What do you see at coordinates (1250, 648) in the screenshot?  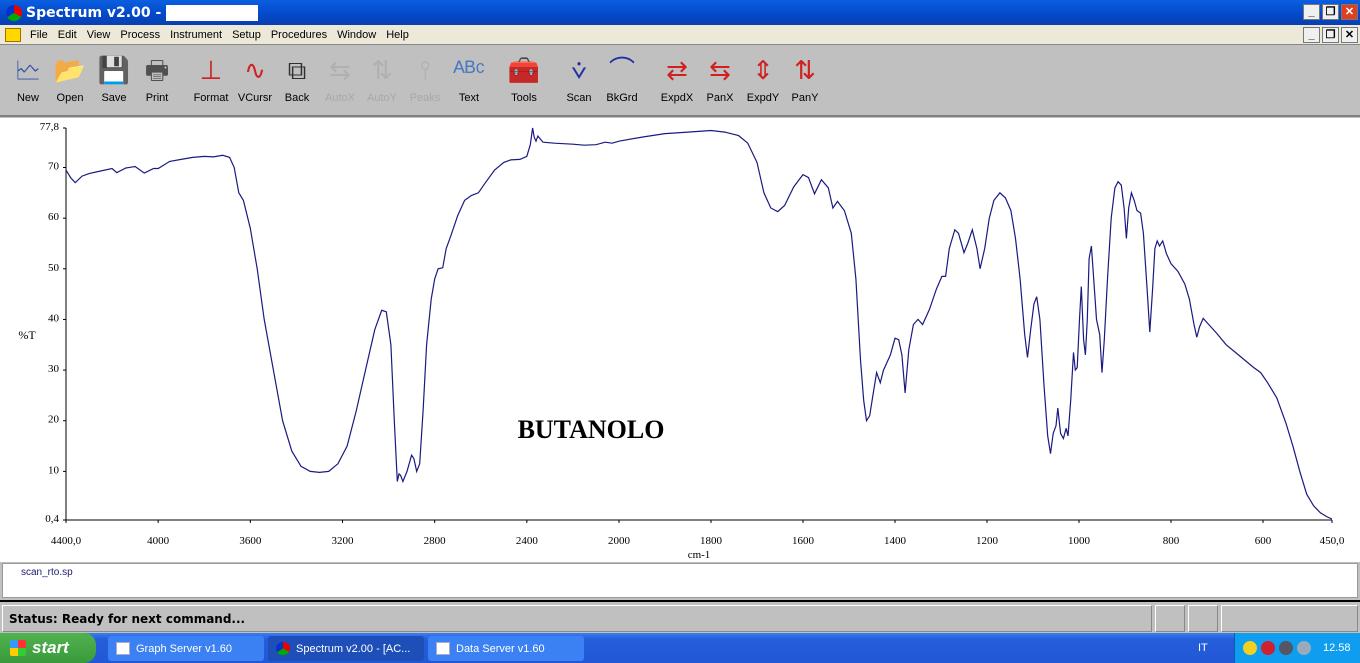 I see `security-shield-icon` at bounding box center [1250, 648].